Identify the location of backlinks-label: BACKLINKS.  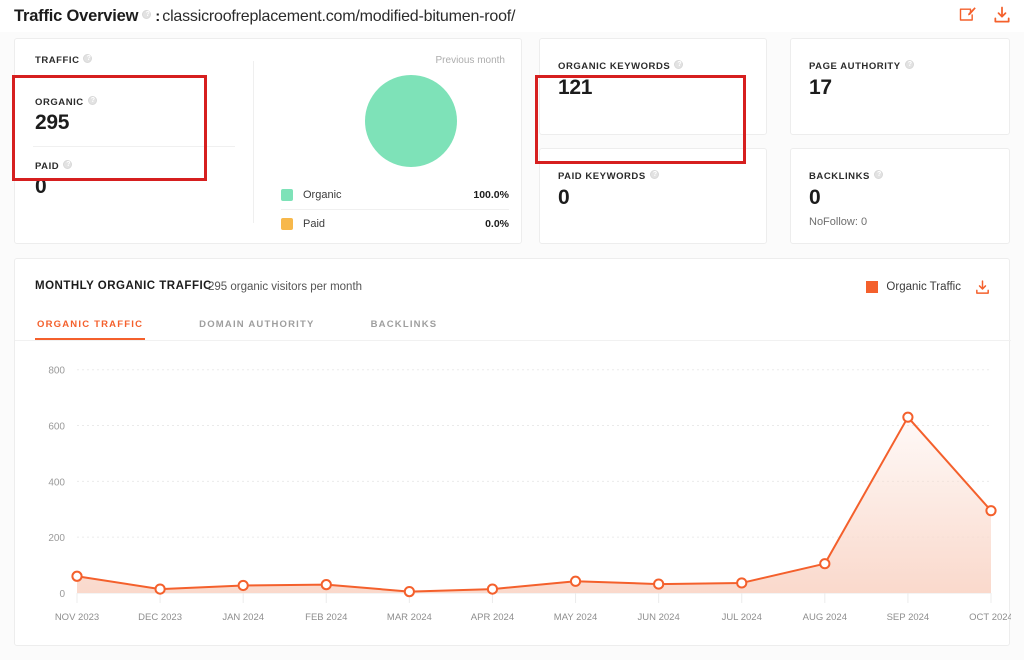
(848, 175).